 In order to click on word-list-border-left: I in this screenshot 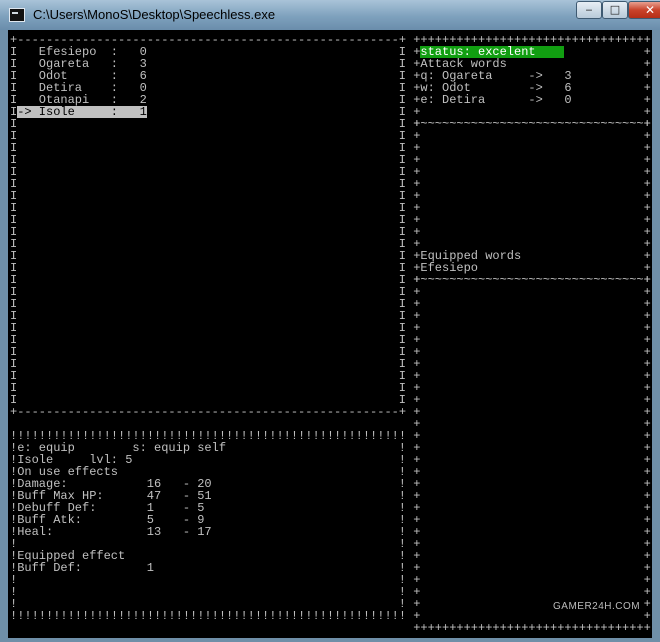, I will do `click(14, 400)`.